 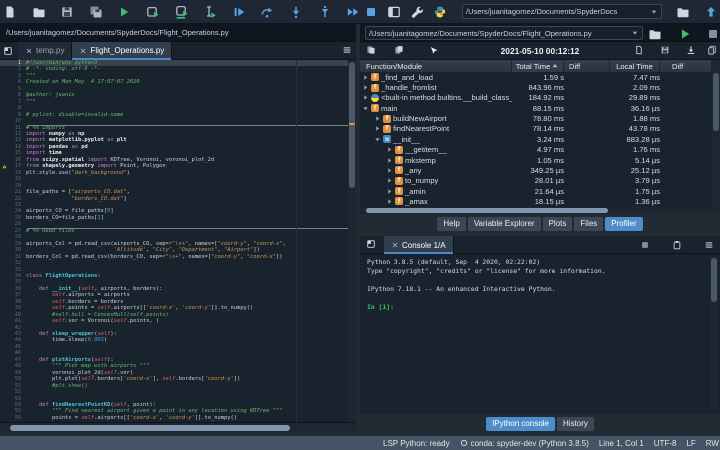 What do you see at coordinates (536, 129) in the screenshot?
I see `profiler-row: f findNearestPoint 78.14 ms 43.78 ms` at bounding box center [536, 129].